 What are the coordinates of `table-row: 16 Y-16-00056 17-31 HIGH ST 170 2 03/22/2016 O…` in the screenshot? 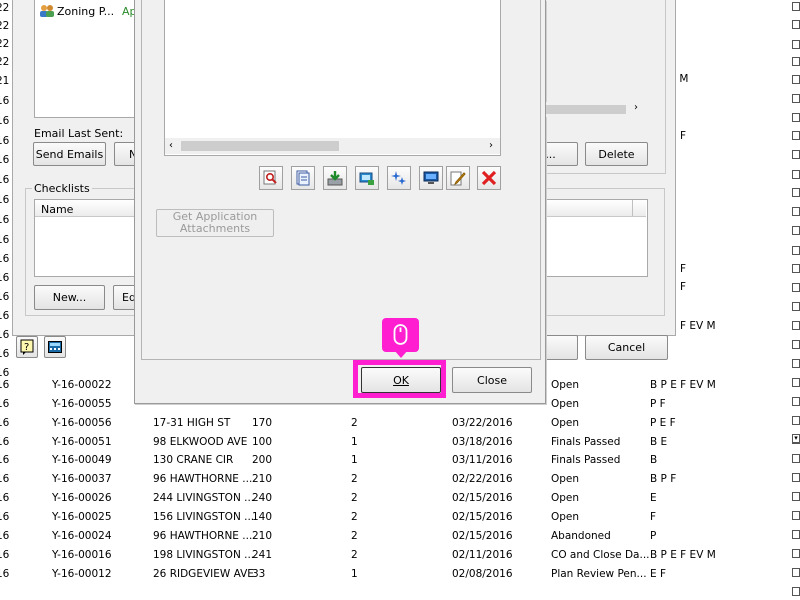 It's located at (400, 422).